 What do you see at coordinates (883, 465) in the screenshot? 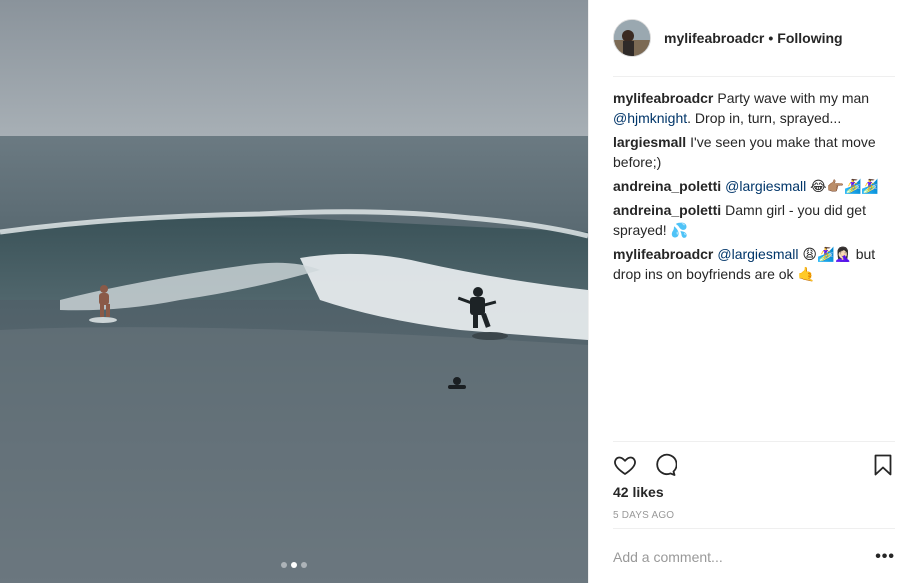
I see `bookmark-icon` at bounding box center [883, 465].